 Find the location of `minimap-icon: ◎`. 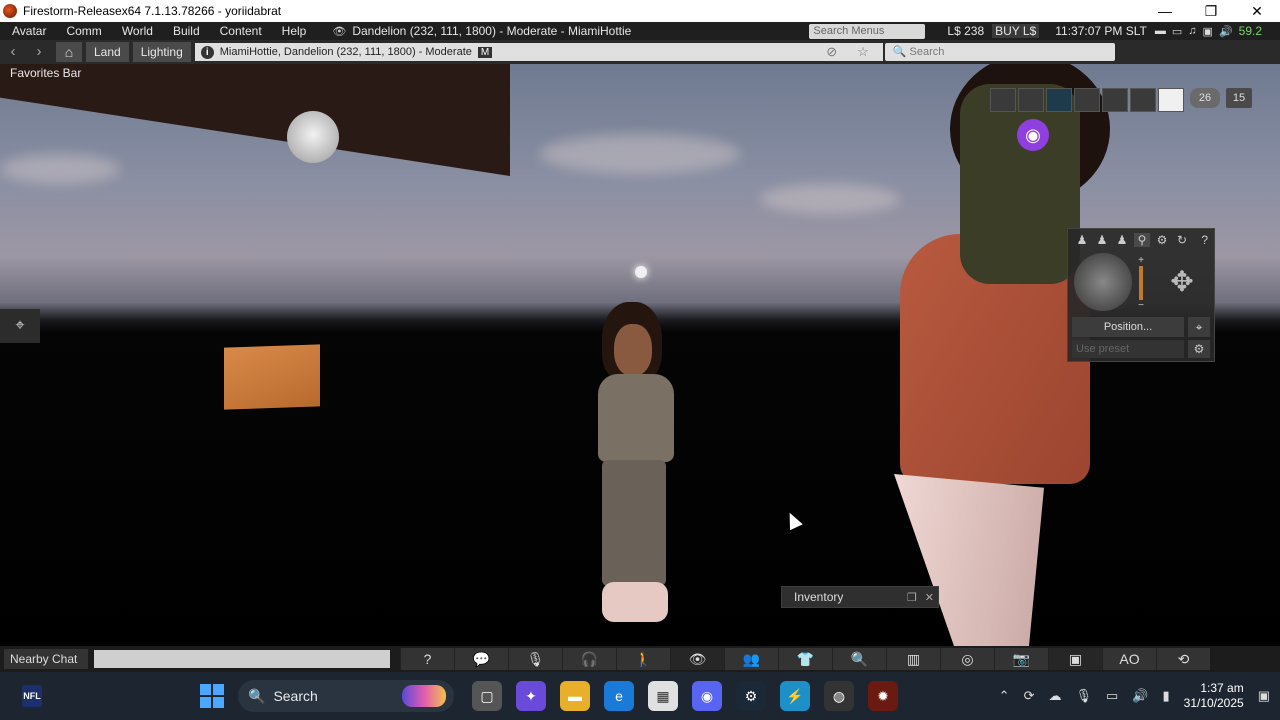

minimap-icon: ◎ is located at coordinates (967, 659).